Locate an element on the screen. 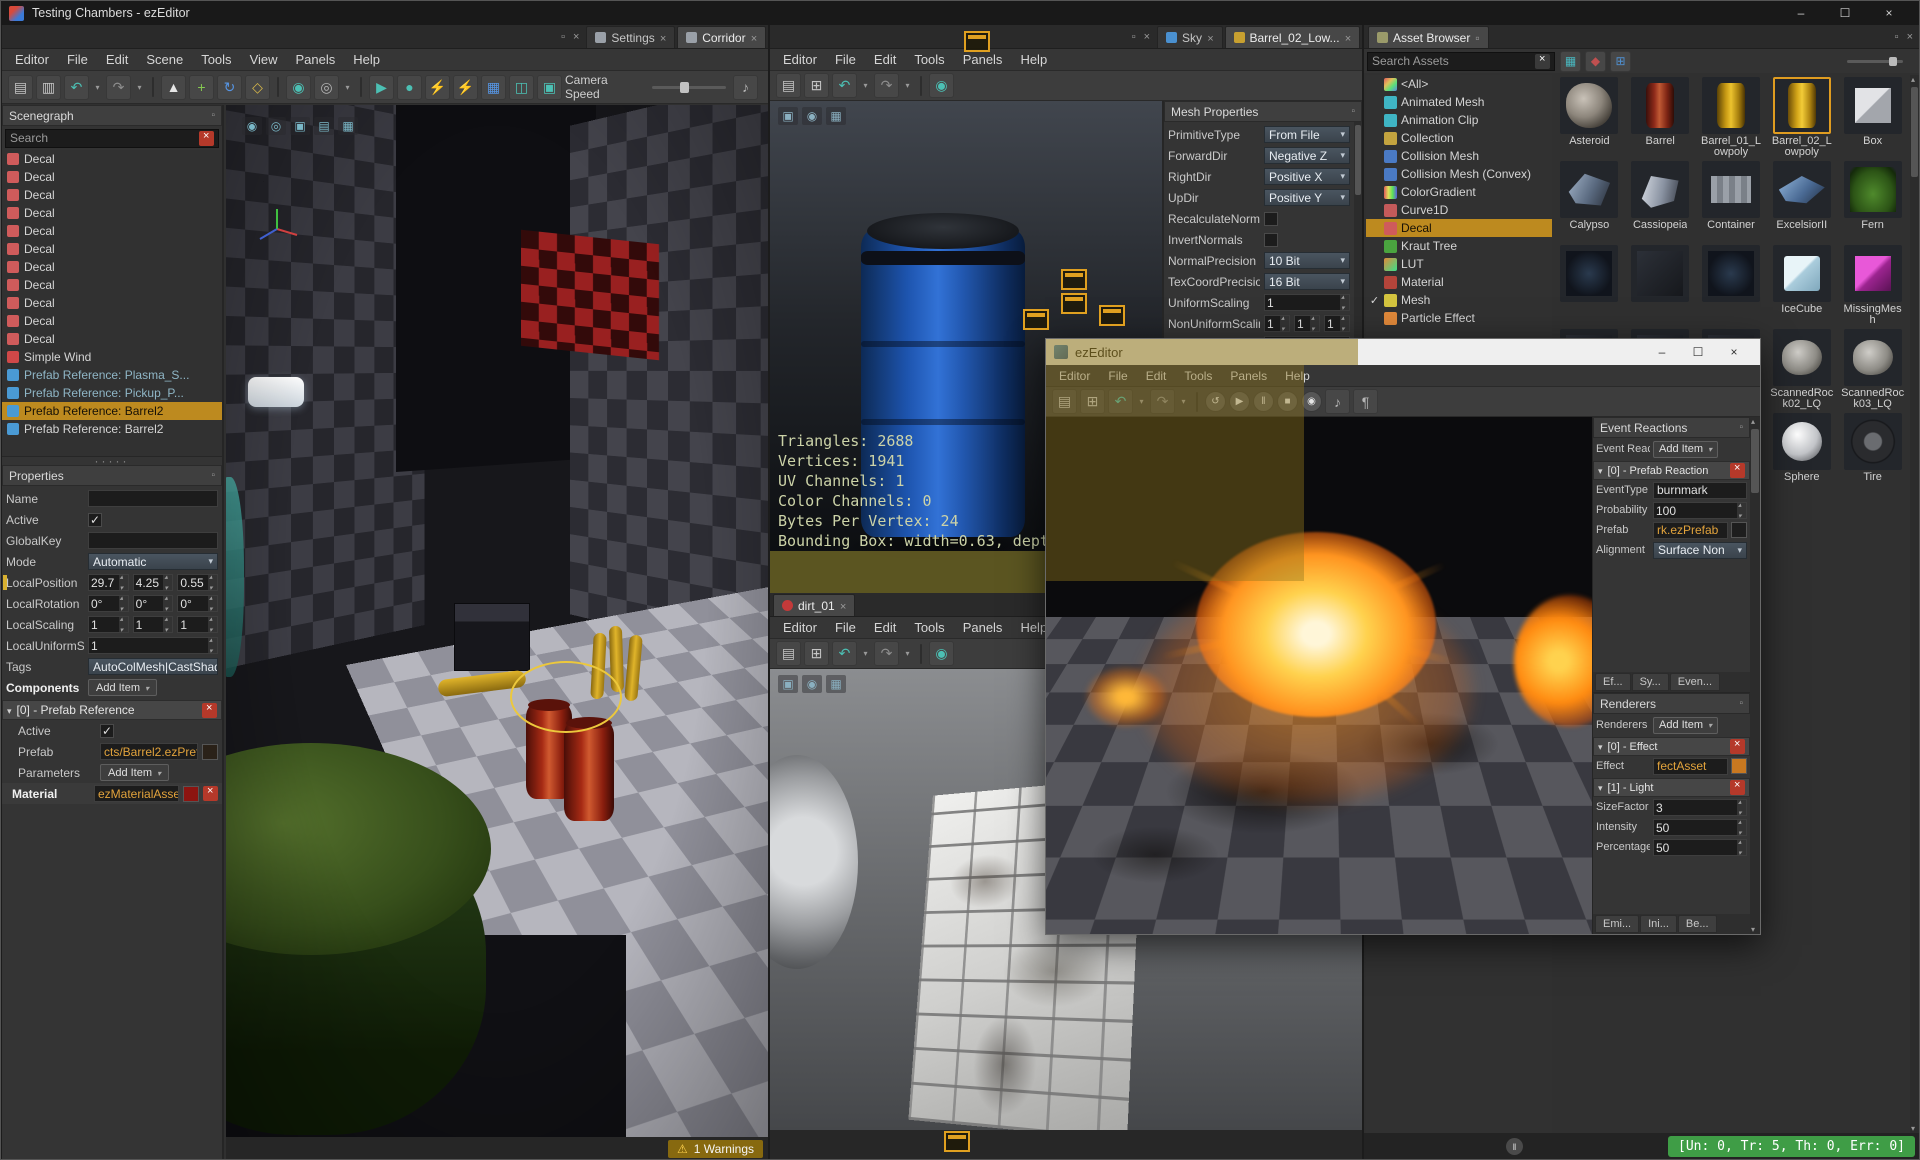  pivot-icon: ◎ is located at coordinates (326, 87).